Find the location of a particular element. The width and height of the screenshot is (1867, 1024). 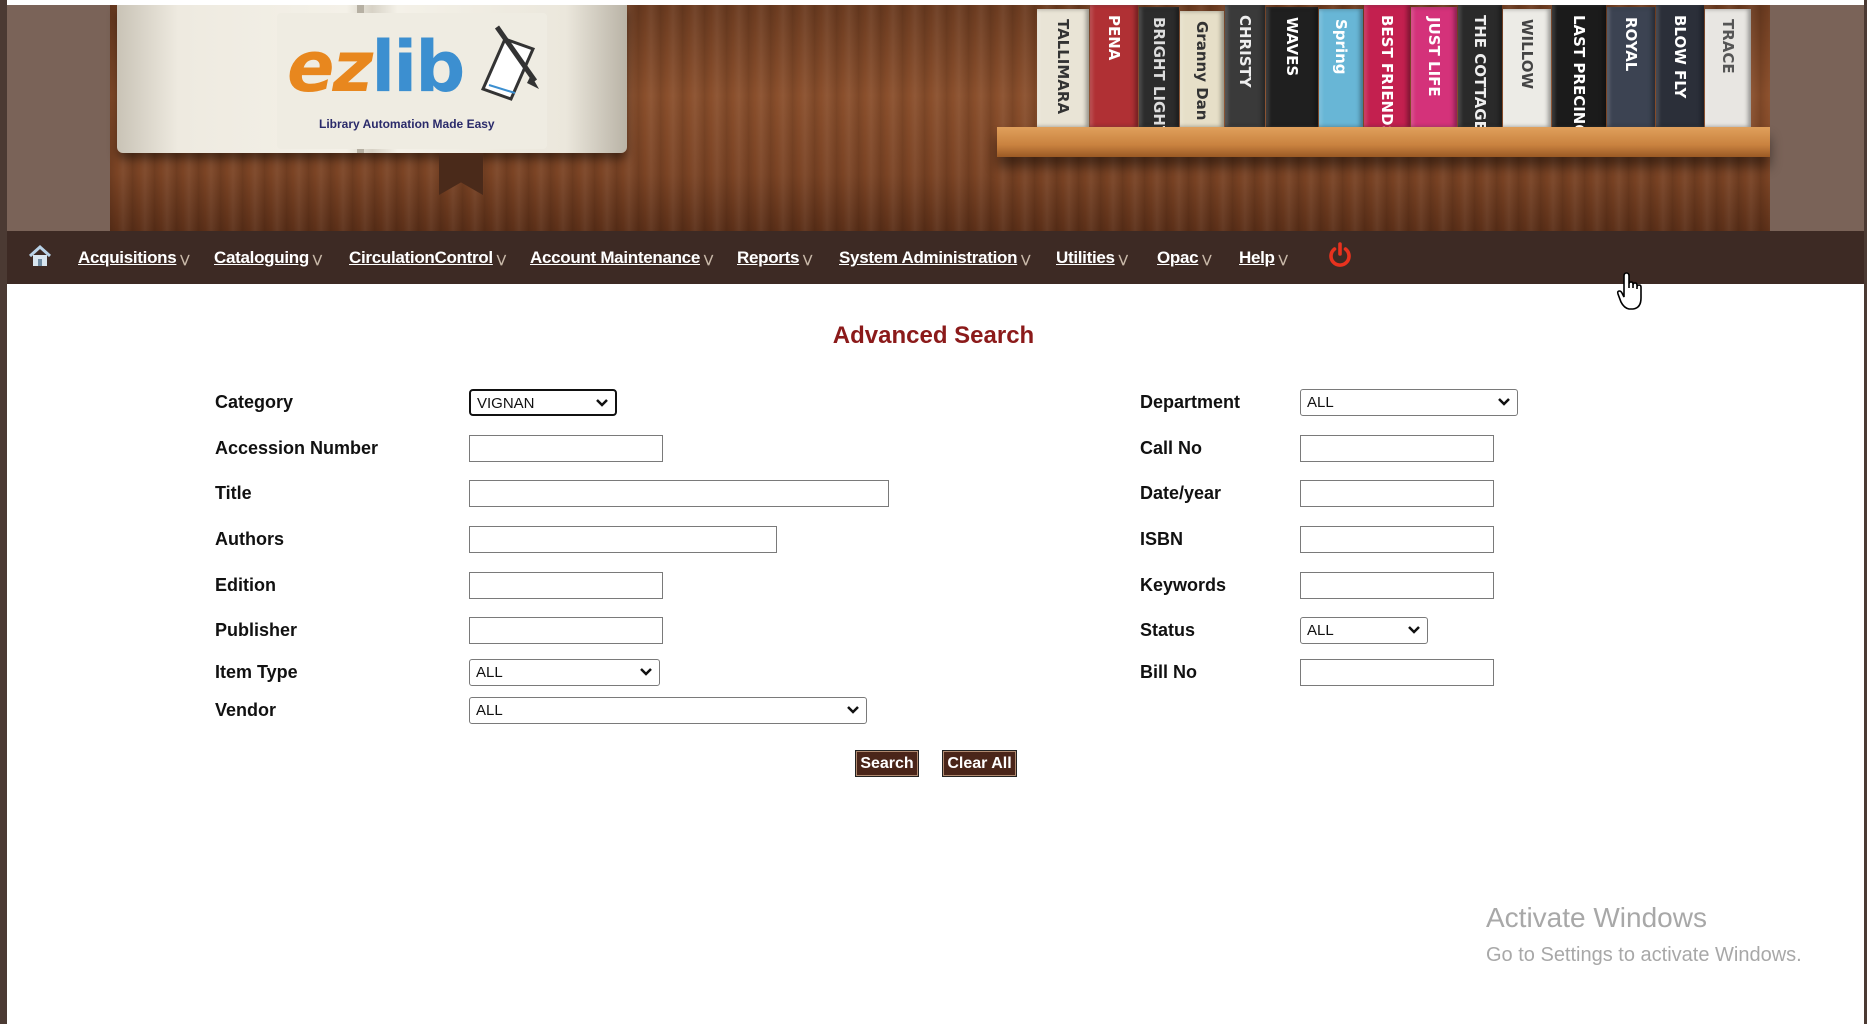

nav-reports: Reports ⋁ is located at coordinates (774, 258).